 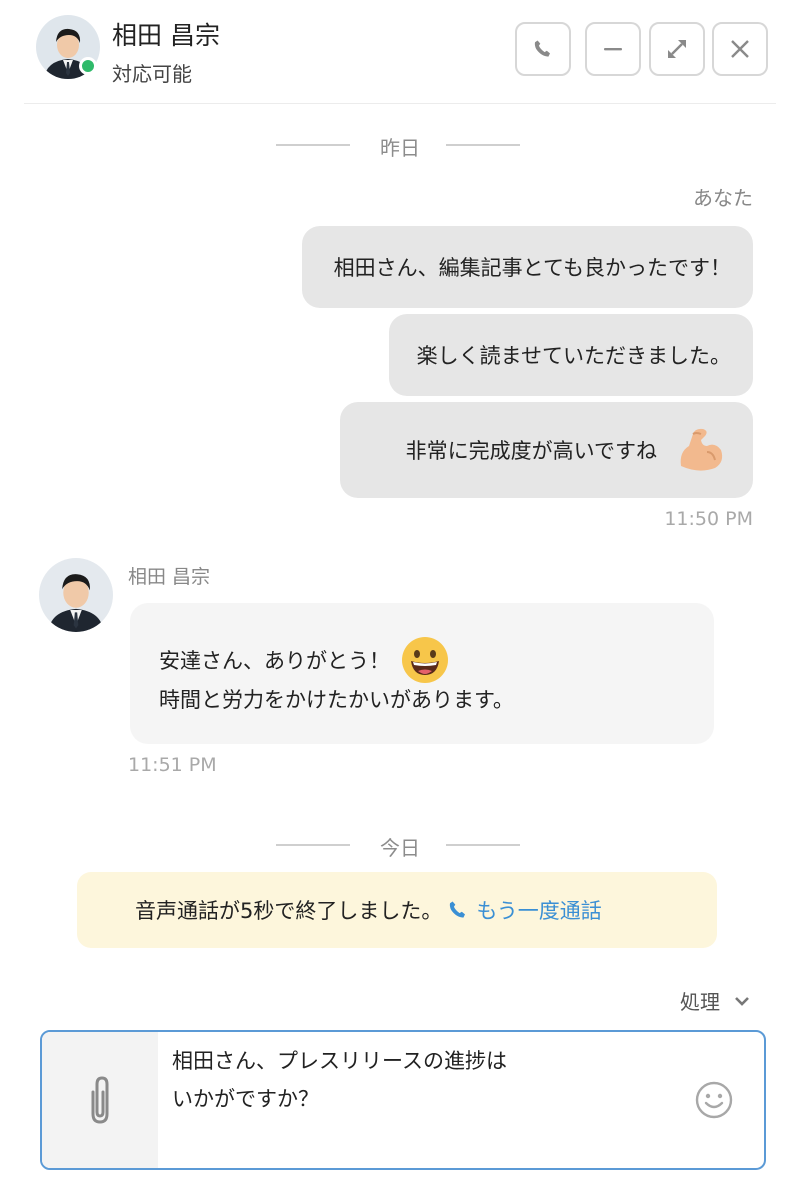 I want to click on smiley-icon, so click(x=714, y=1100).